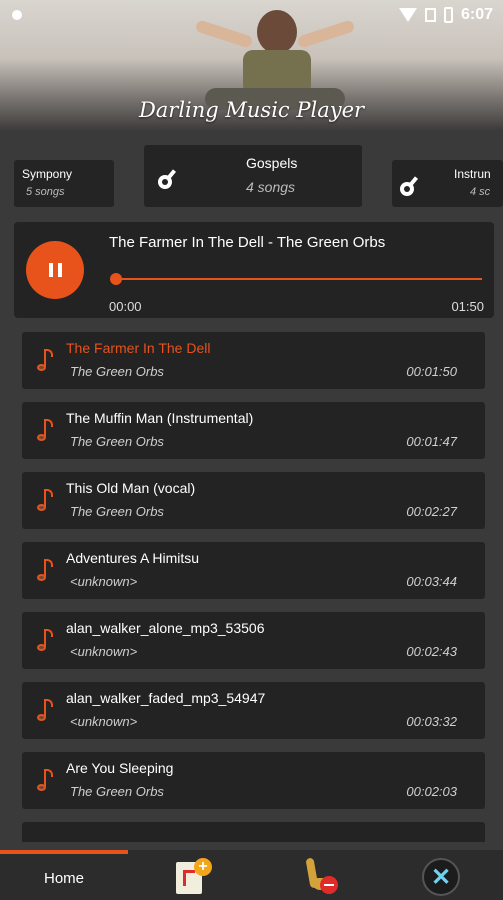 The width and height of the screenshot is (503, 900). I want to click on song-duration: 00:03:44, so click(431, 581).